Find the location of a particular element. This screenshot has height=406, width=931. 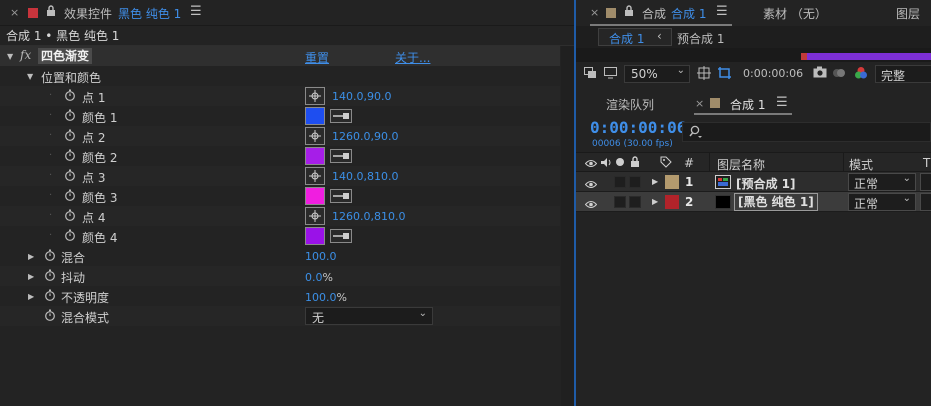

work-area-bar is located at coordinates (867, 56).